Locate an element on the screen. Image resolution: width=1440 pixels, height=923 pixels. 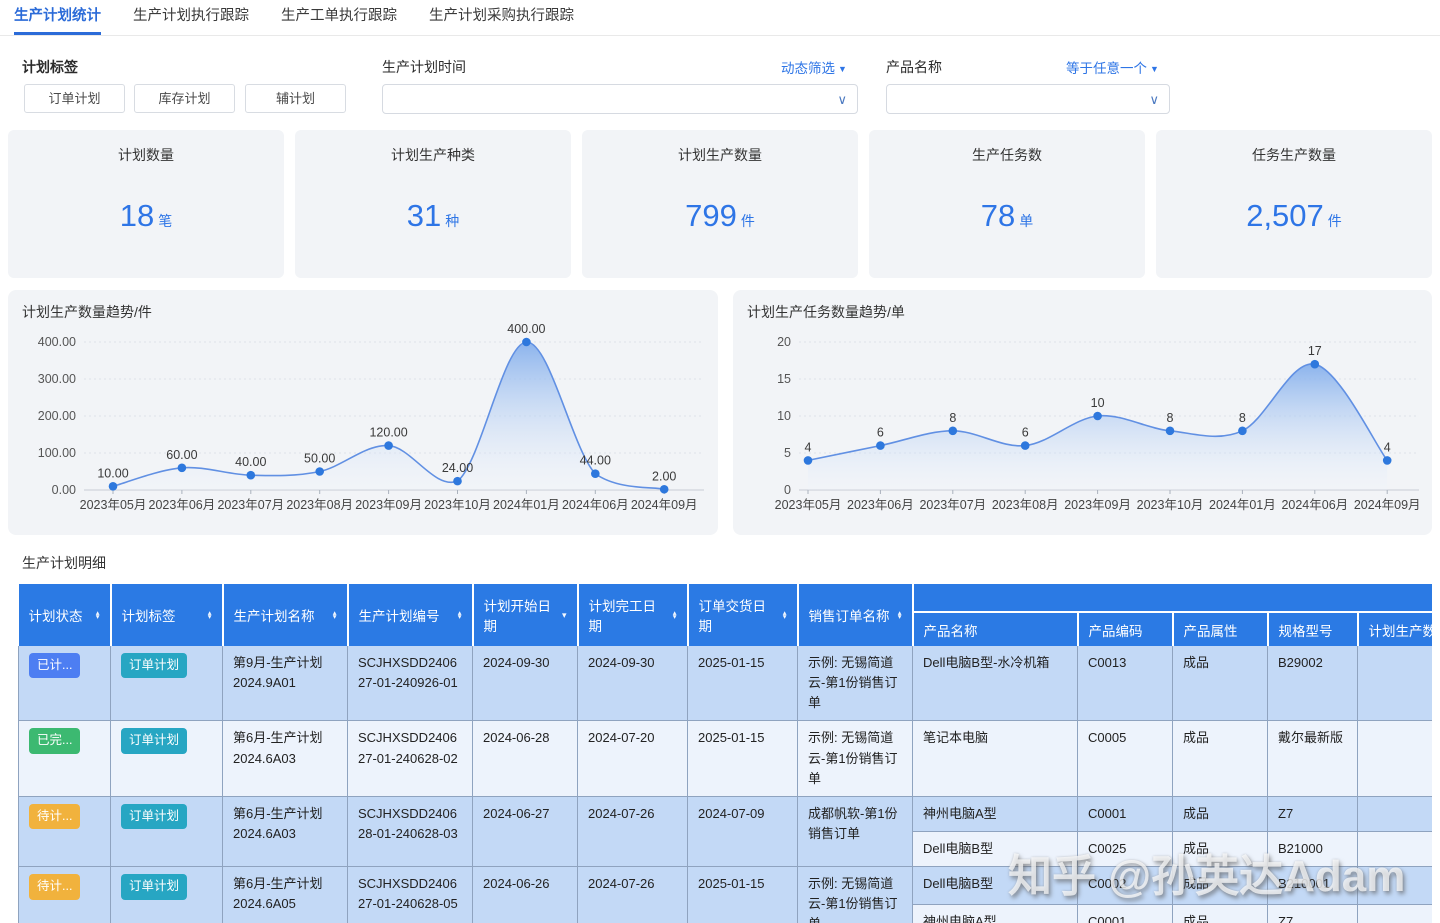
column-header: 计划状态 ▴ ▾ is located at coordinates (65, 615).